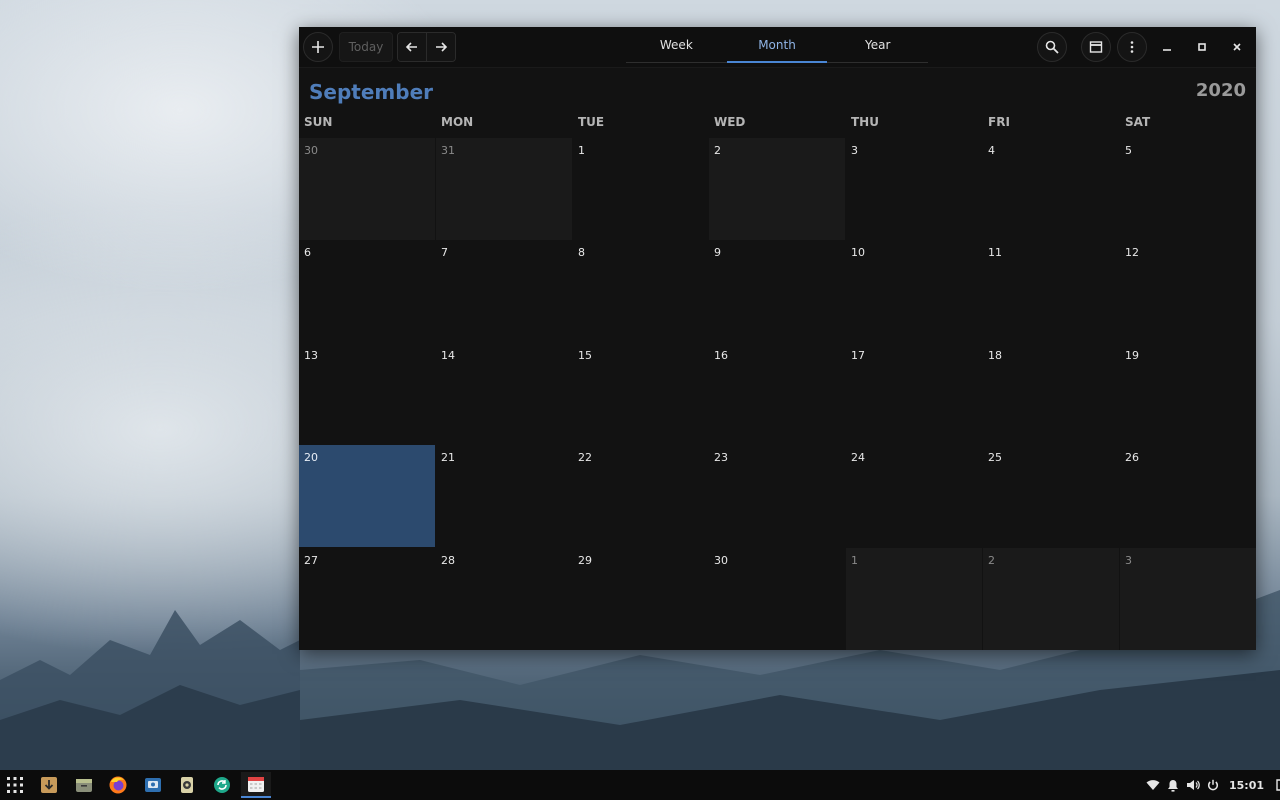 The width and height of the screenshot is (1280, 800). I want to click on day-cell: 31, so click(504, 189).